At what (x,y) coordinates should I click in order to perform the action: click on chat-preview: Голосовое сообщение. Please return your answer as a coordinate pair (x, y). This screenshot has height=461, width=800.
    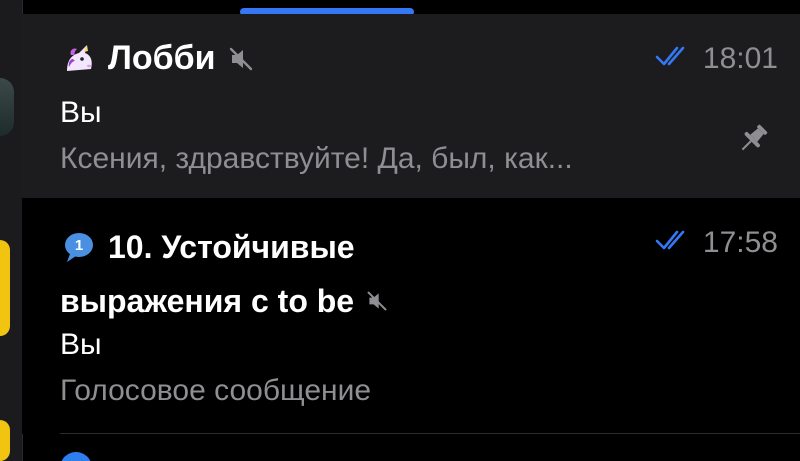
    Looking at the image, I should click on (216, 390).